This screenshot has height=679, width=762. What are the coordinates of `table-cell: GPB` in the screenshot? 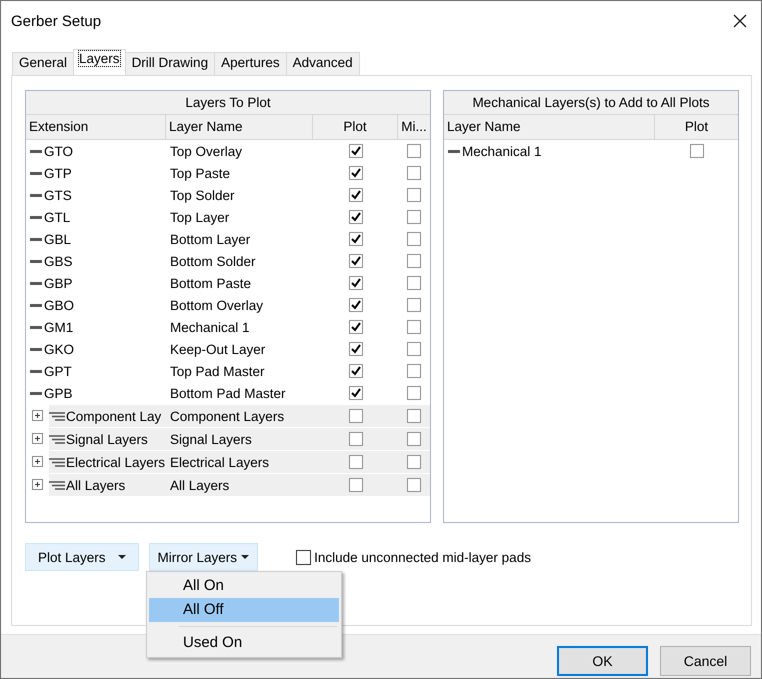 It's located at (58, 393).